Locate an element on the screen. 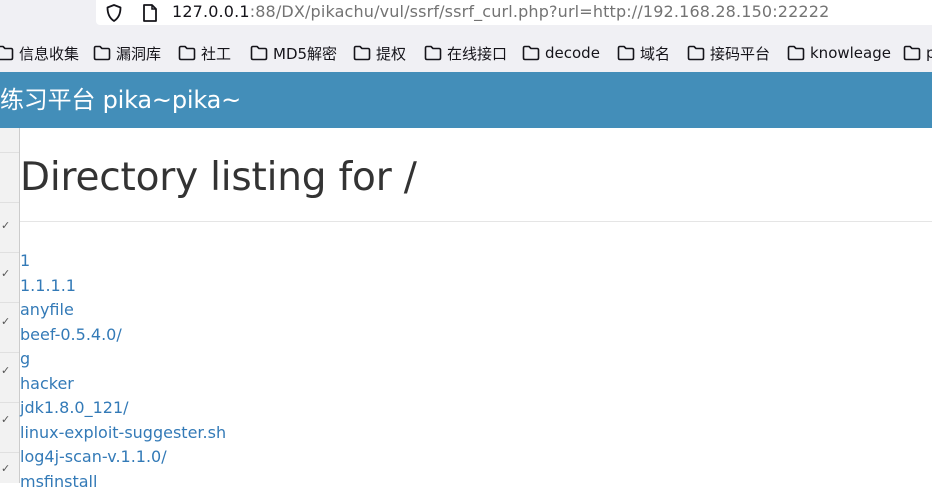 This screenshot has width=932, height=494. tracking-protection-shield-icon is located at coordinates (114, 15).